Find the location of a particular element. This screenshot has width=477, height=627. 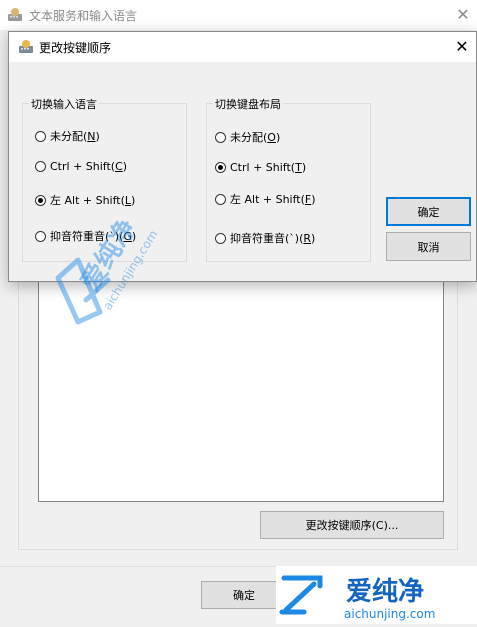

back-window-title: 文本服务和输入语言 is located at coordinates (83, 16).